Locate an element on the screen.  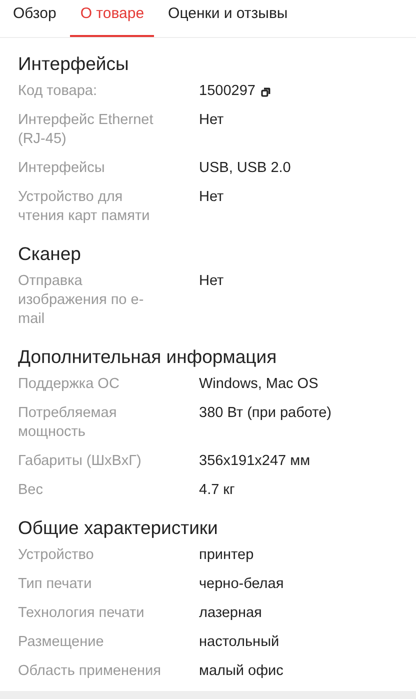
spec-value: черно-белая is located at coordinates (241, 584).